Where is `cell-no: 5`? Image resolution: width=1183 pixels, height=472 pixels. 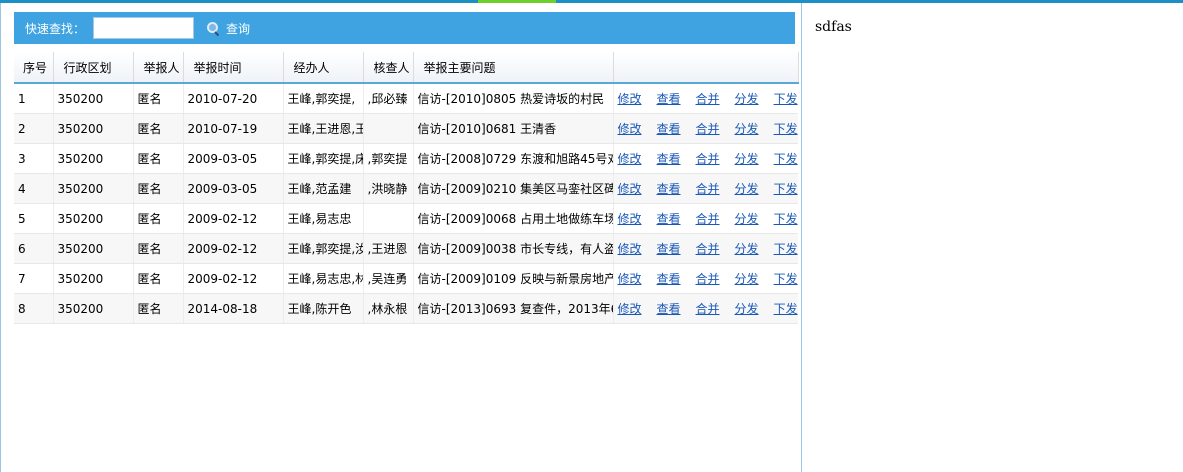 cell-no: 5 is located at coordinates (34, 218).